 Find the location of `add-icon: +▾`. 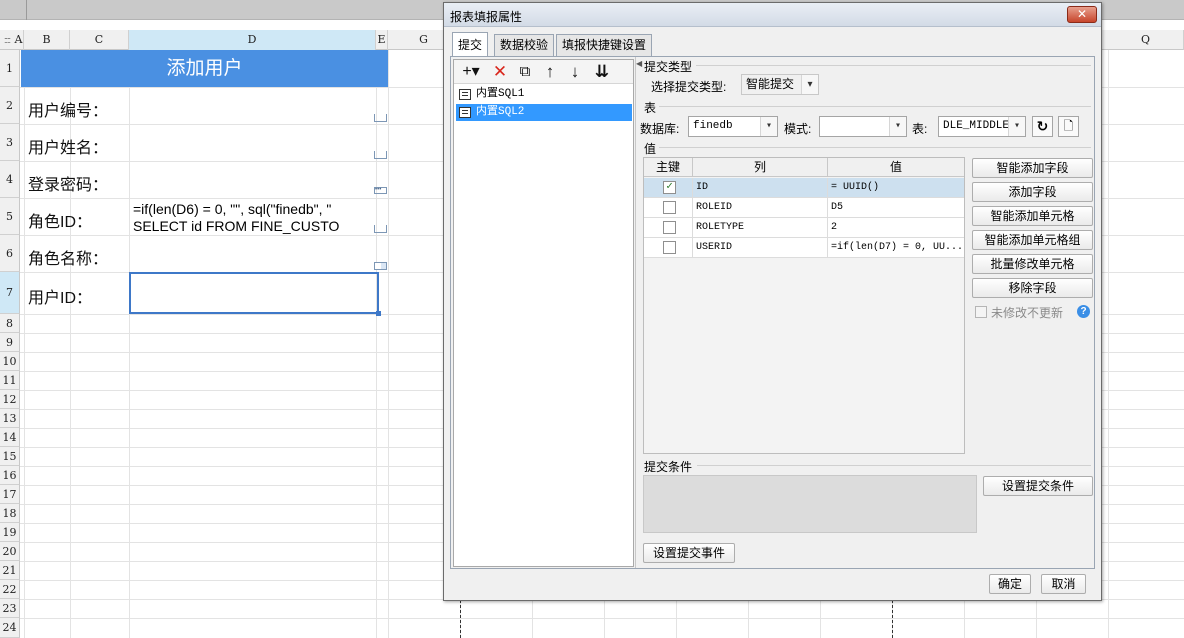

add-icon: +▾ is located at coordinates (471, 72).